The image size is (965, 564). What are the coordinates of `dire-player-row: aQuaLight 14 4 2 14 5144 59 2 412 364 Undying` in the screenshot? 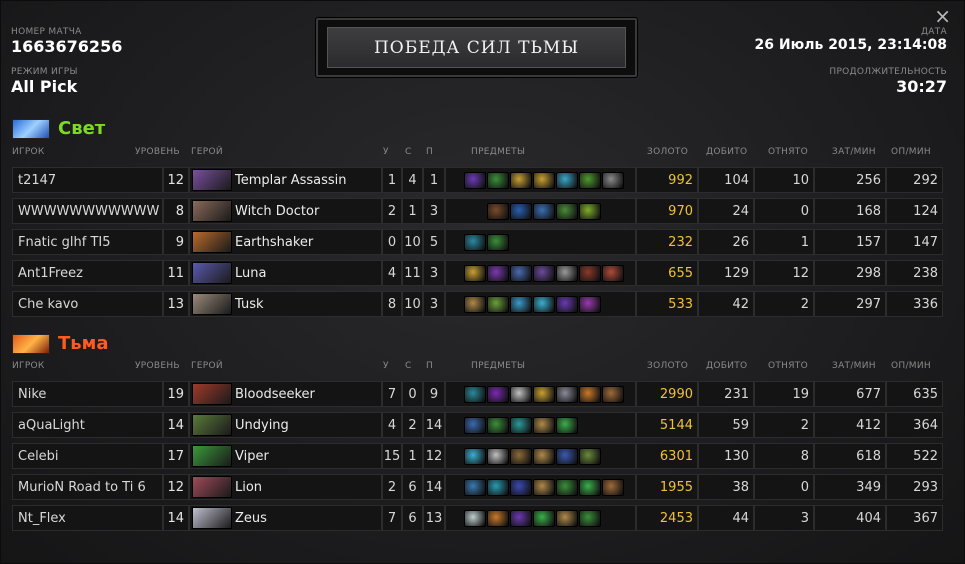 It's located at (477, 425).